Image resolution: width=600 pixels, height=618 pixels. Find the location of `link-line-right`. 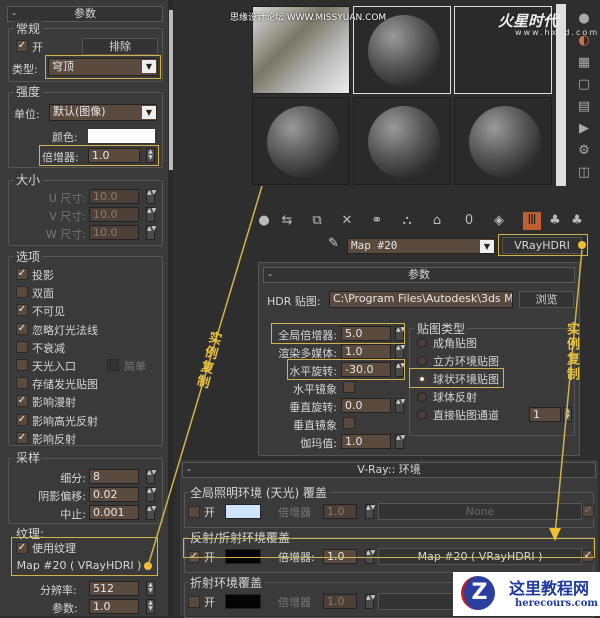

link-line-right is located at coordinates (568, 392).